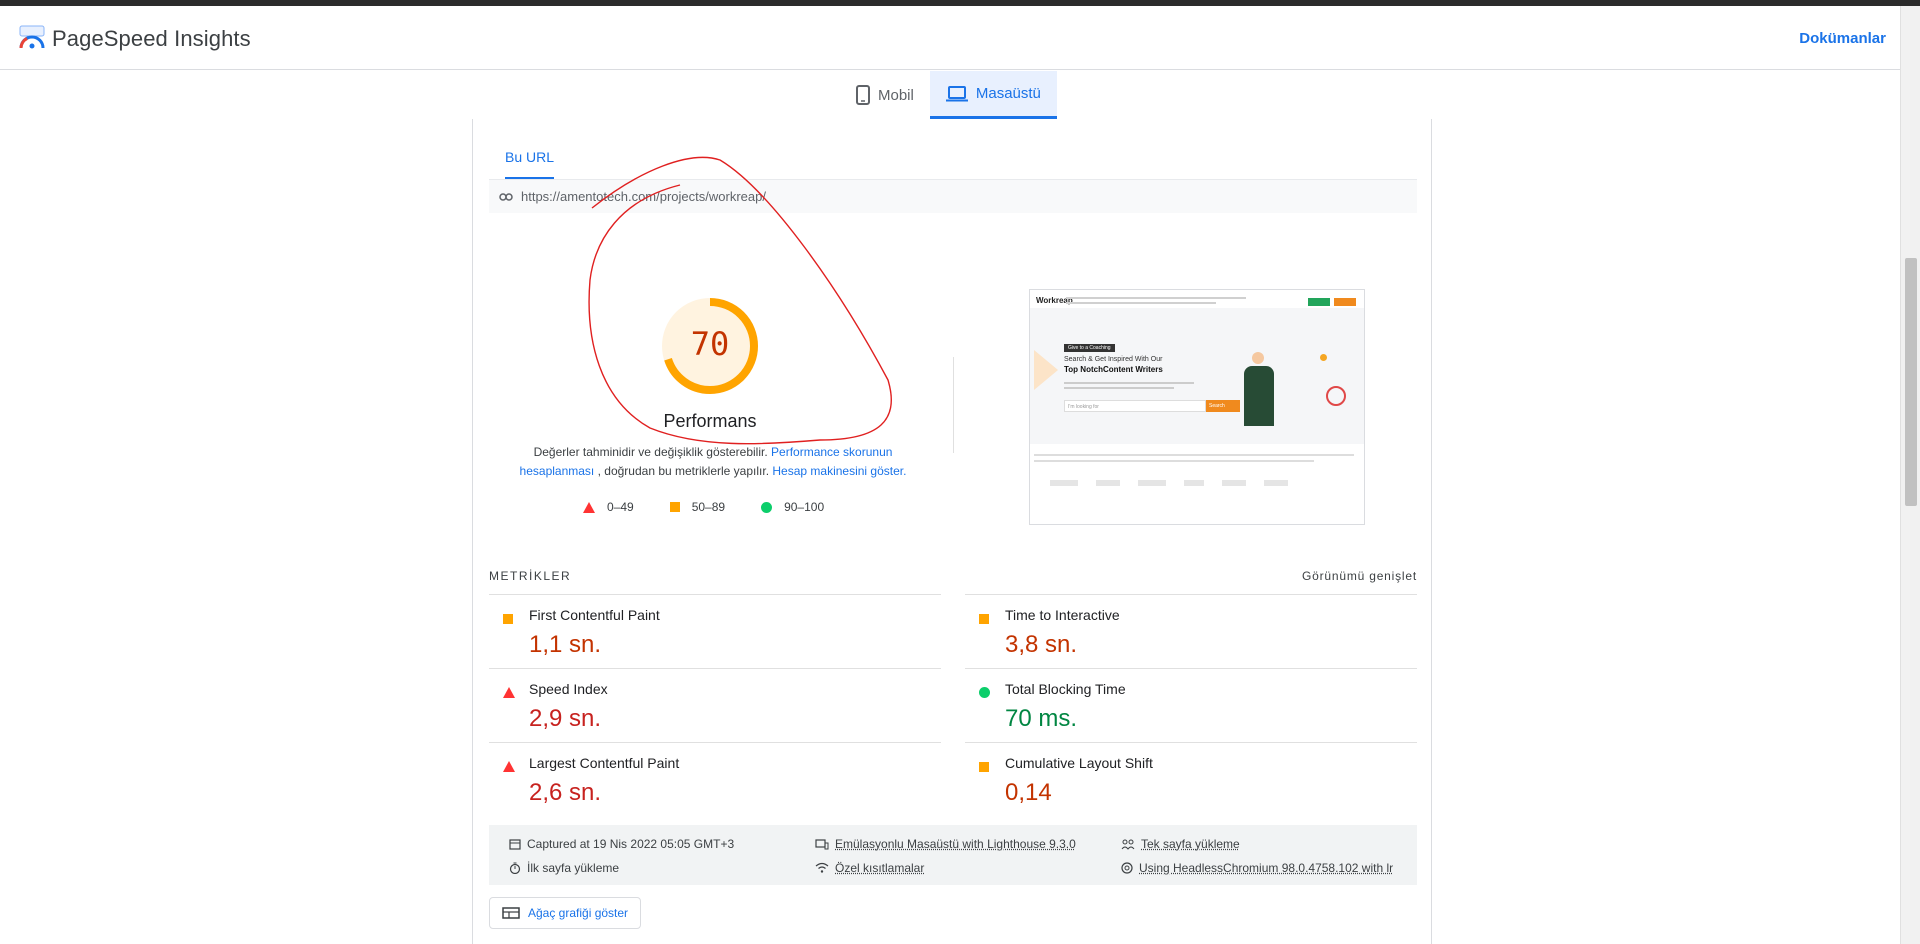 This screenshot has width=1920, height=944. I want to click on shot-dot, so click(1323, 357).